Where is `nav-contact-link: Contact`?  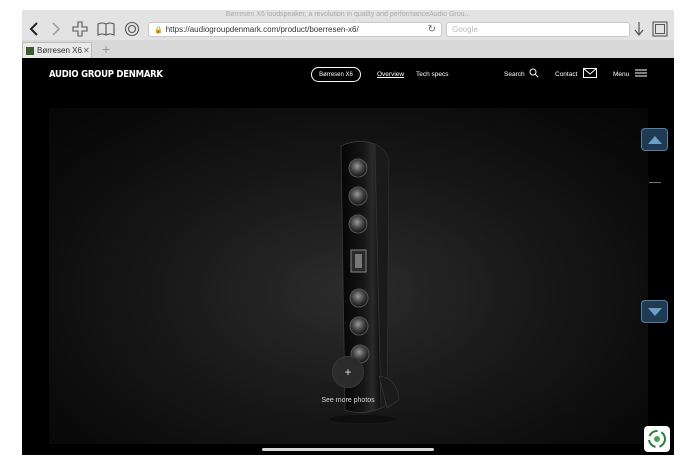 nav-contact-link: Contact is located at coordinates (566, 74).